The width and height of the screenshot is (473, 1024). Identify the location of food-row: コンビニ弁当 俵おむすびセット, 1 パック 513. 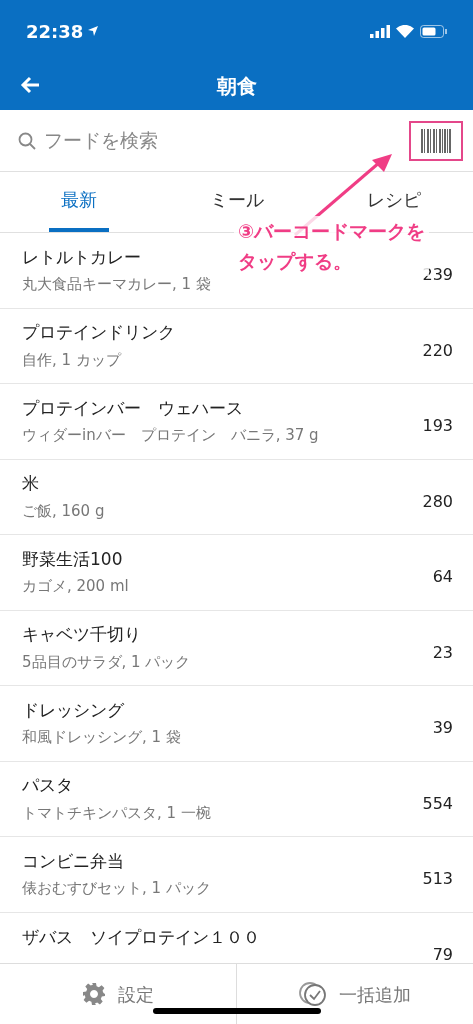
(236, 875).